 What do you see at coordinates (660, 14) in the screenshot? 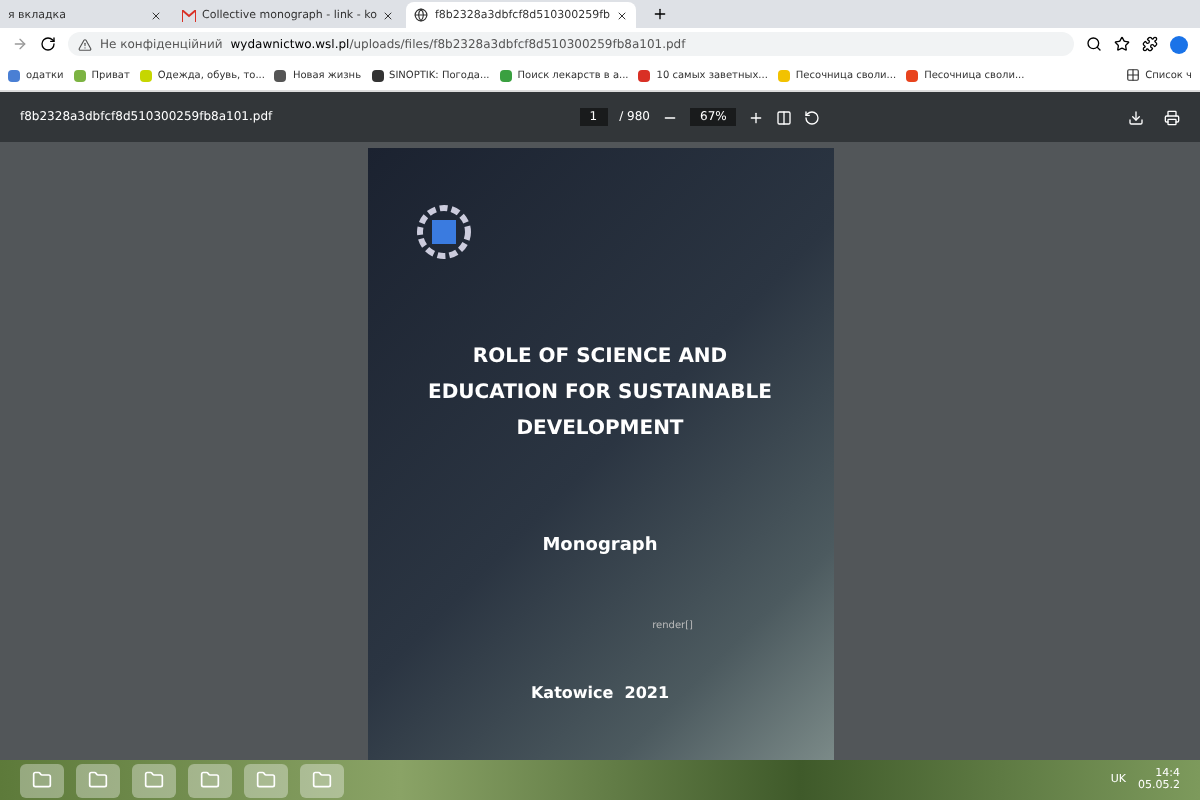
I see `new-tab-icon` at bounding box center [660, 14].